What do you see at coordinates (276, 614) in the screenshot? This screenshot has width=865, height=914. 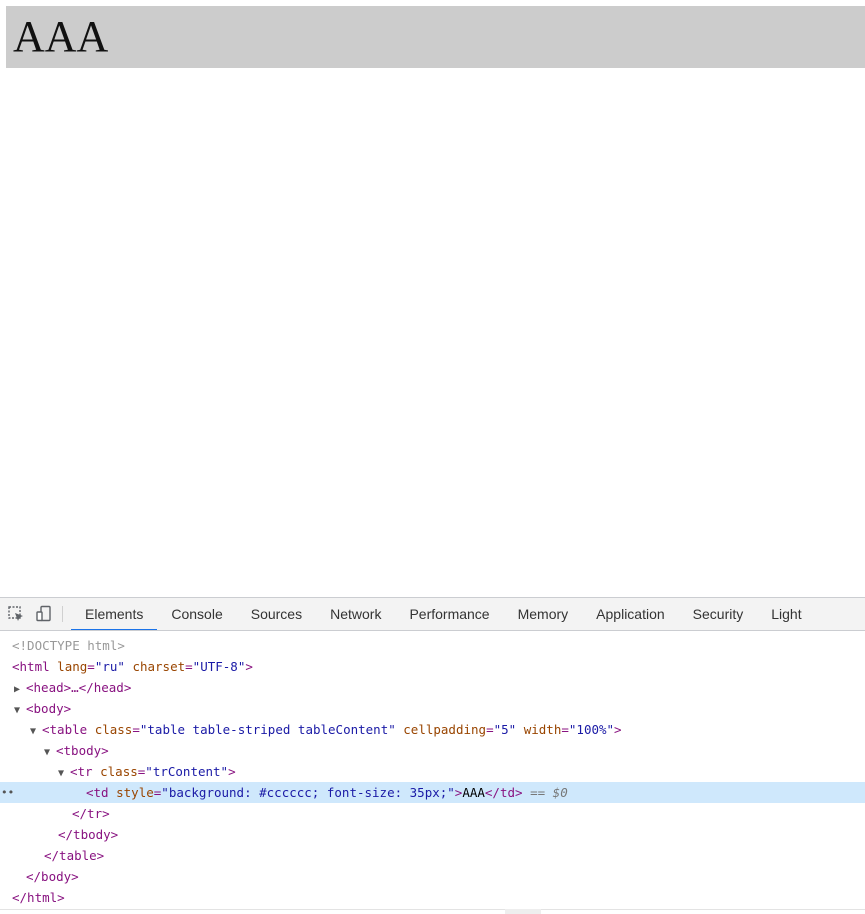 I see `tab-sources: Sources` at bounding box center [276, 614].